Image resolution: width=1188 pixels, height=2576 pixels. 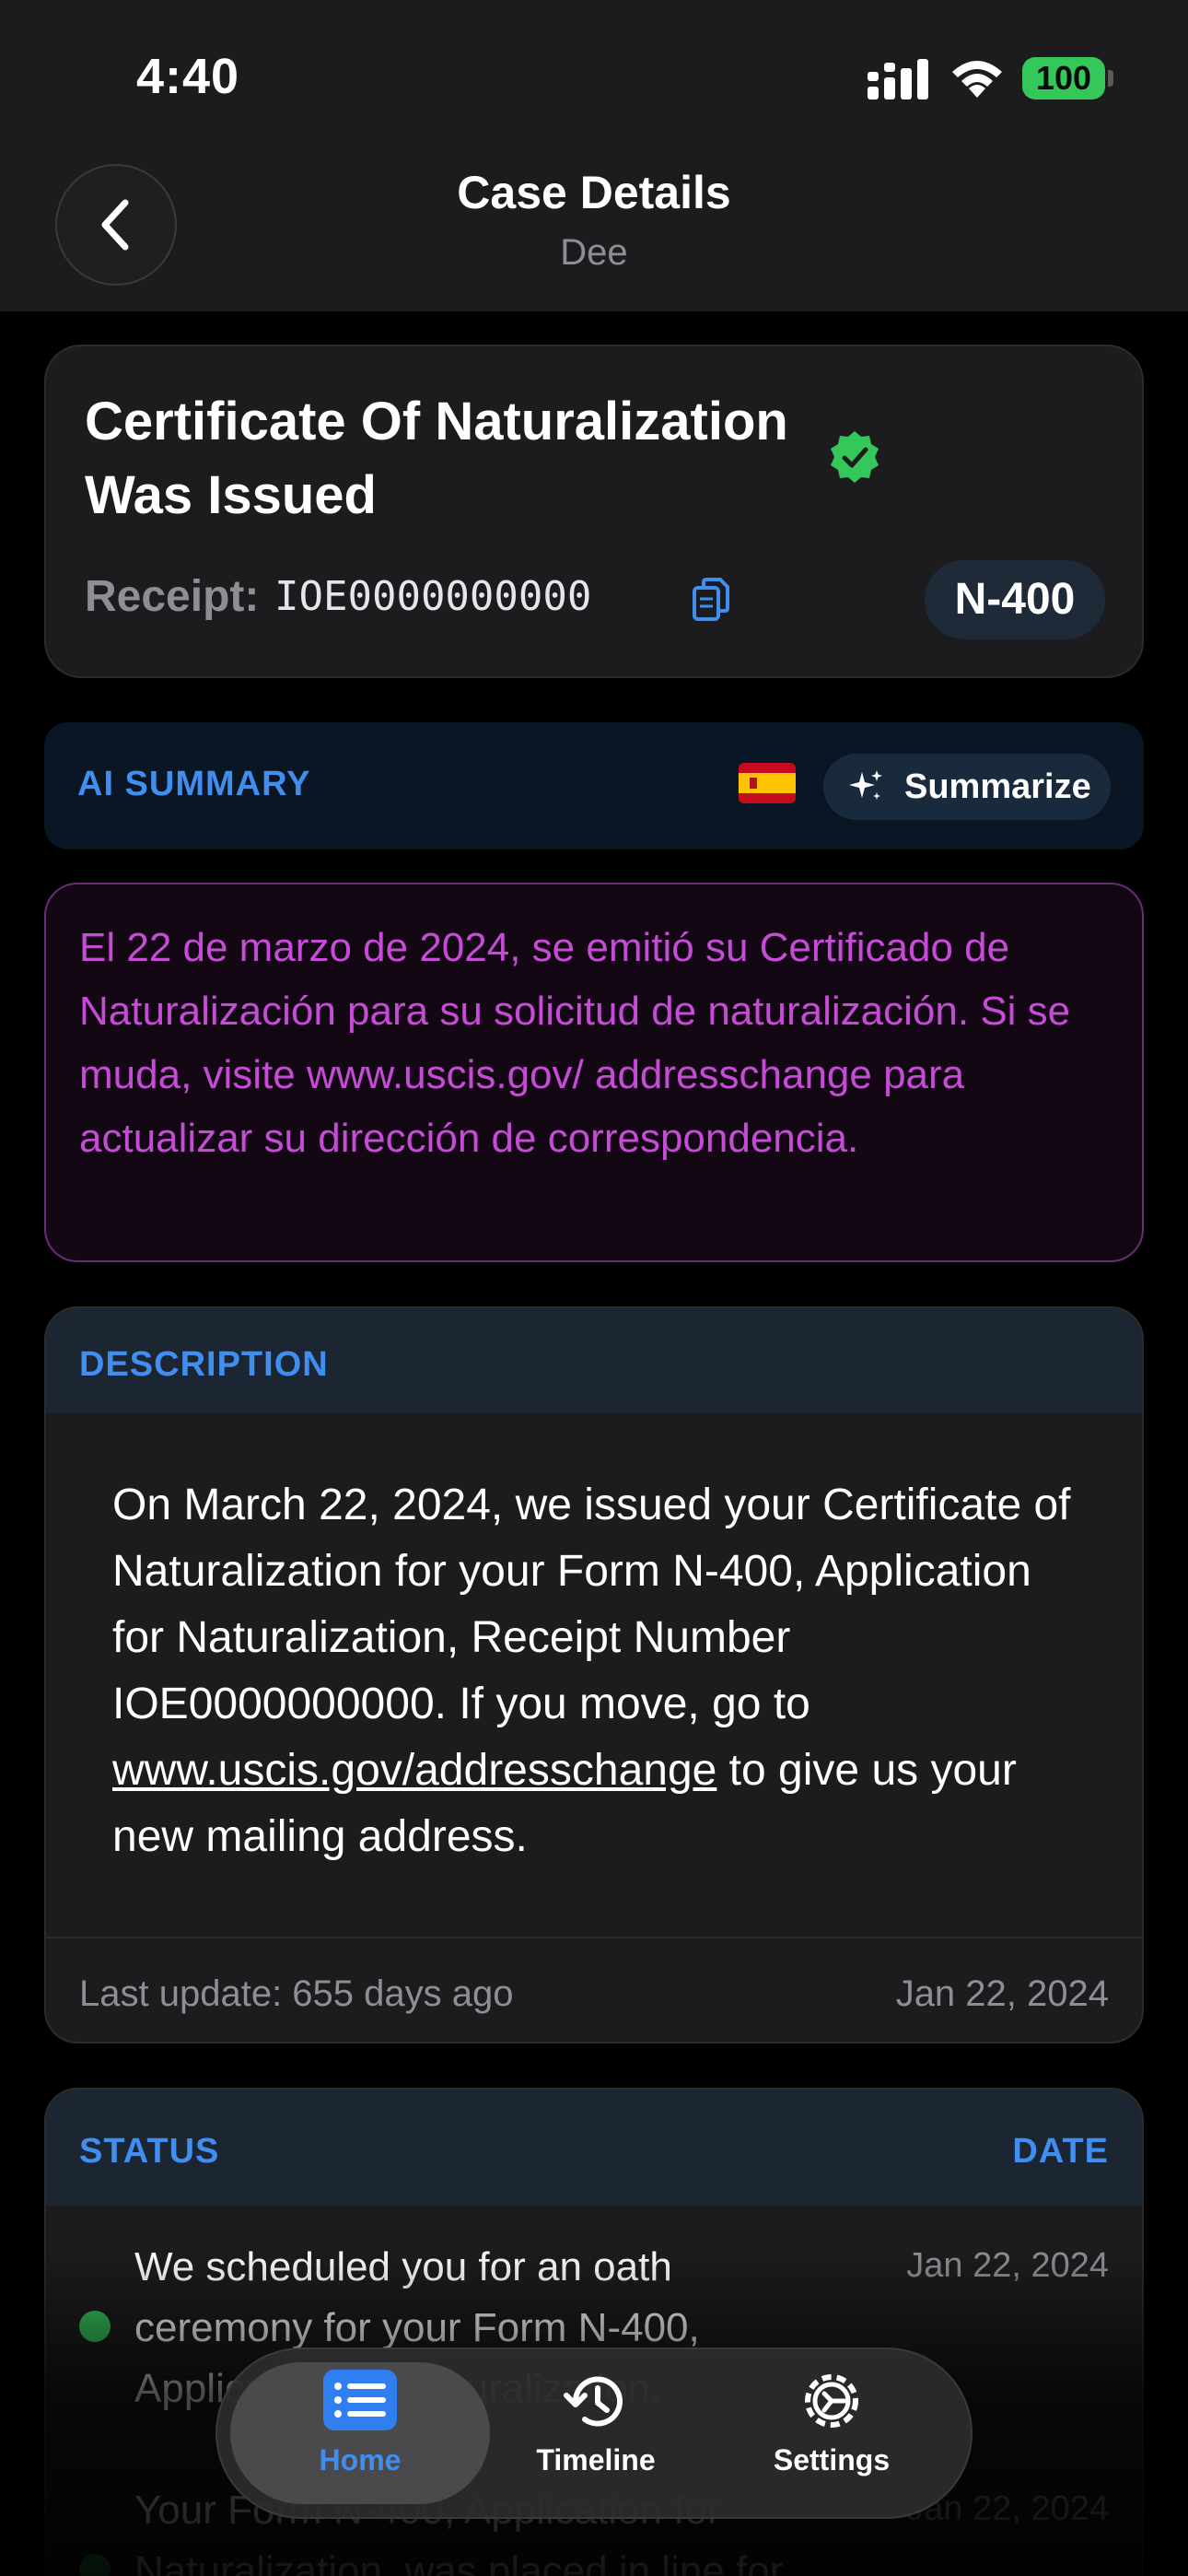 What do you see at coordinates (360, 2400) in the screenshot?
I see `list-icon` at bounding box center [360, 2400].